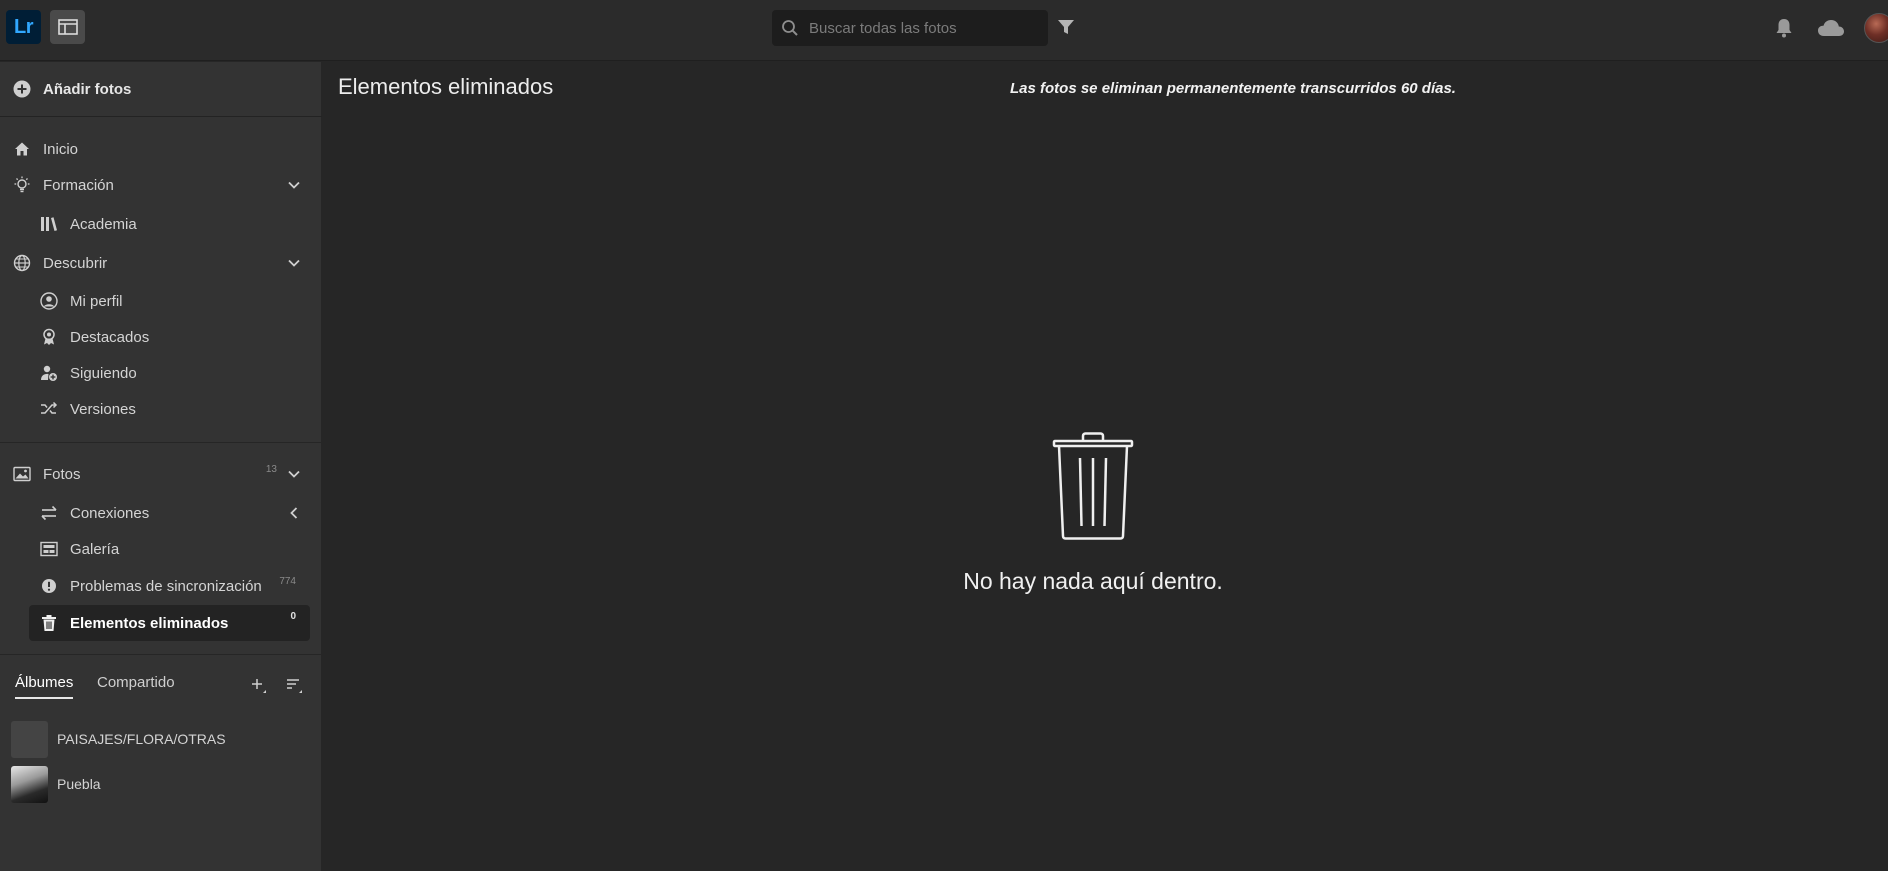  I want to click on empty-state: No hay nada aquí dentro., so click(1093, 513).